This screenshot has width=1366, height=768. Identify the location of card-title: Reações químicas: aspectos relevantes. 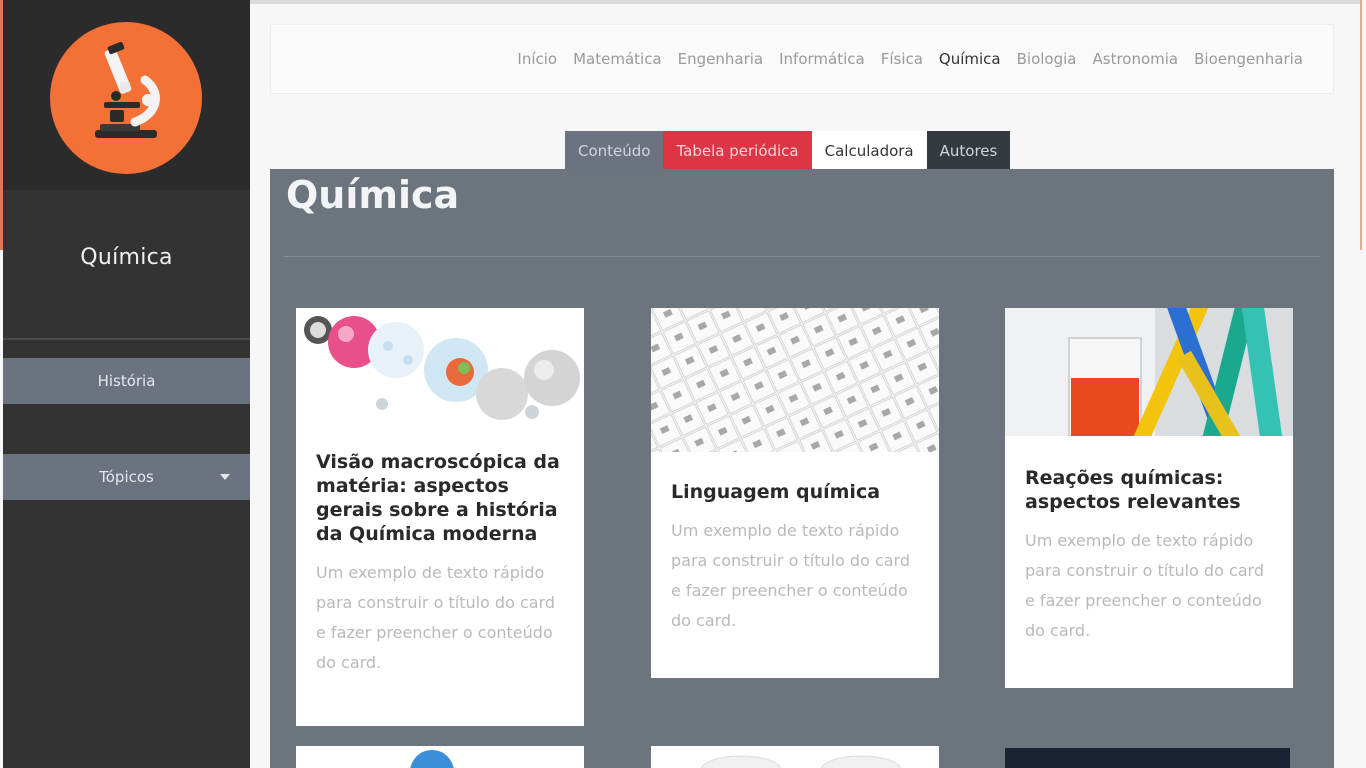
(1133, 490).